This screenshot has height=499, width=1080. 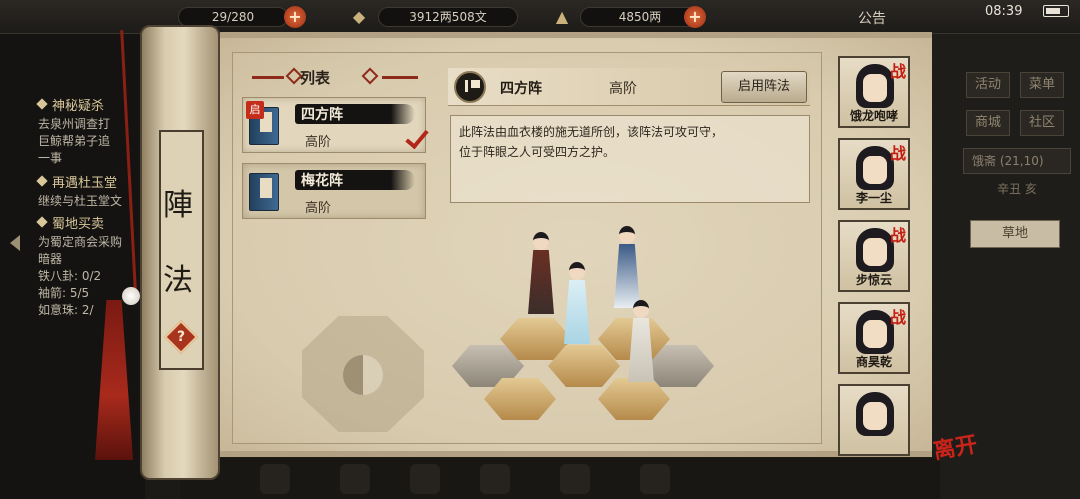 What do you see at coordinates (562, 16) in the screenshot?
I see `gold-ingot-icon: ▲` at bounding box center [562, 16].